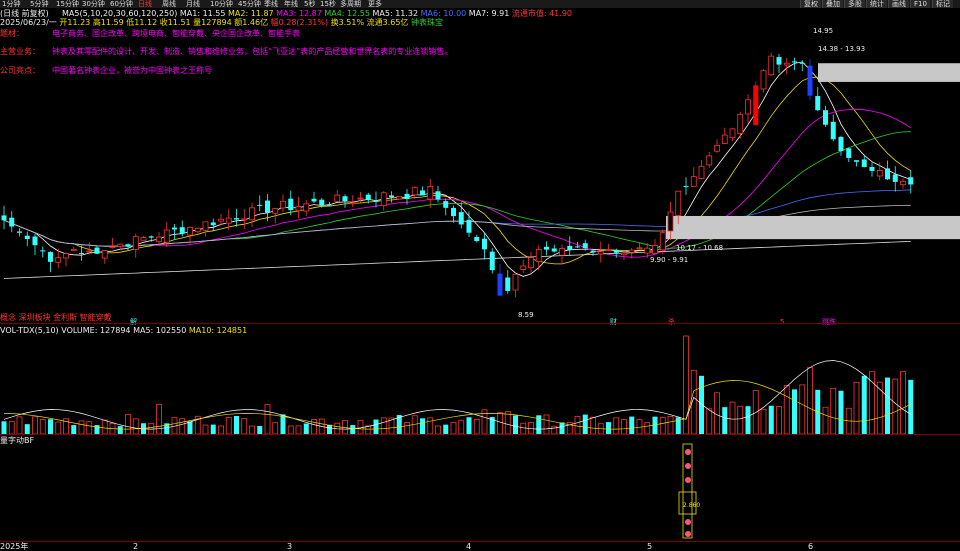 Image resolution: width=960 pixels, height=551 pixels. Describe the element at coordinates (480, 434) in the screenshot. I see `panel-divider-volume` at that location.